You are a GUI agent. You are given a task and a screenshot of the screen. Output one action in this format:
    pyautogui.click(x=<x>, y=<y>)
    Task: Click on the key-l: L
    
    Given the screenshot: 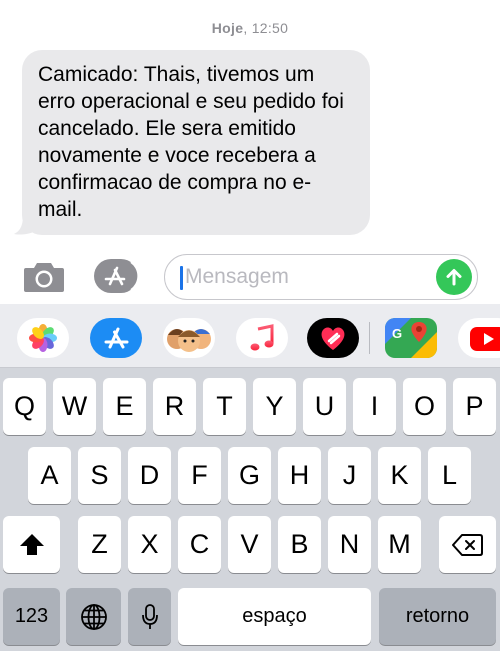 What is the action you would take?
    pyautogui.click(x=449, y=475)
    